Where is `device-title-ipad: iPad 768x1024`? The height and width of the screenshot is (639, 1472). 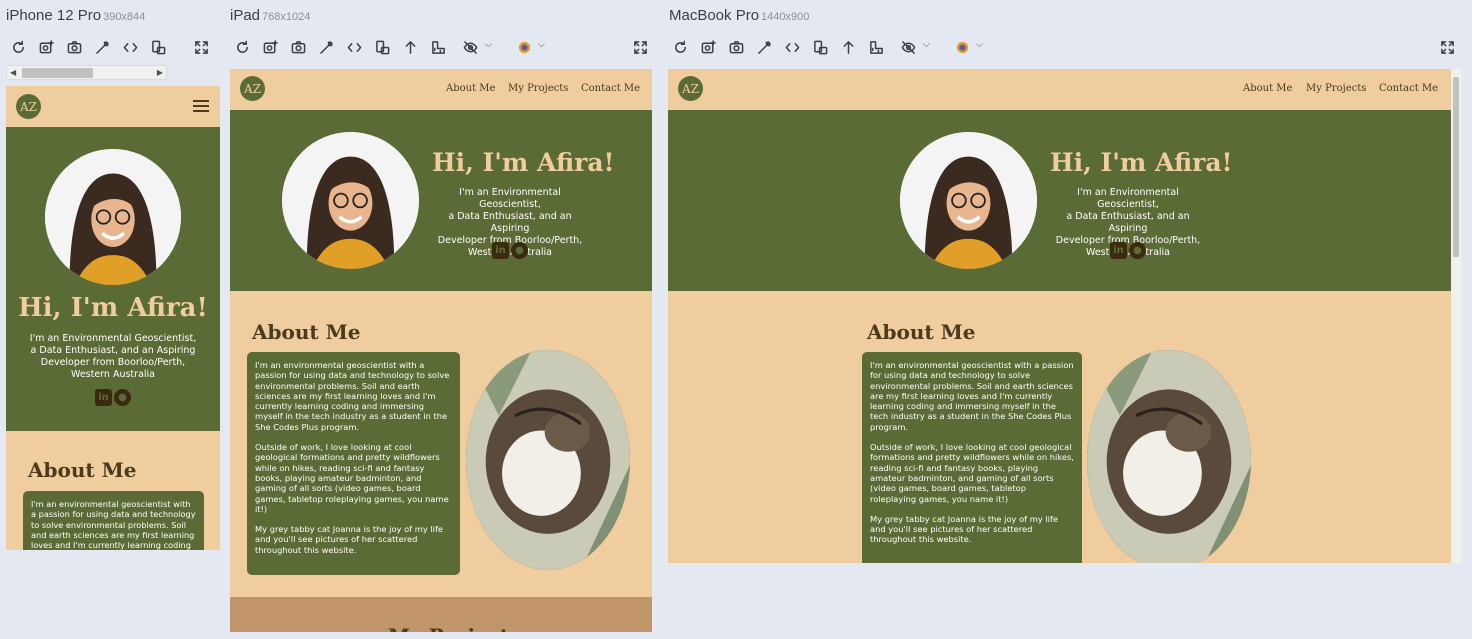 device-title-ipad: iPad 768x1024 is located at coordinates (270, 15).